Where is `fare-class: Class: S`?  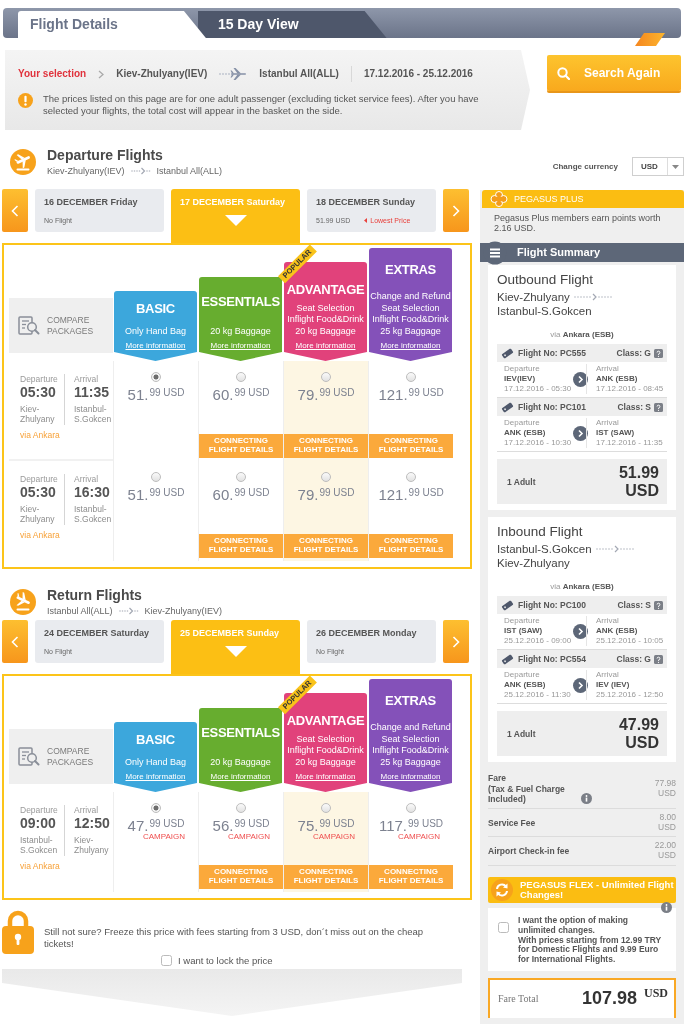
fare-class: Class: S is located at coordinates (634, 407).